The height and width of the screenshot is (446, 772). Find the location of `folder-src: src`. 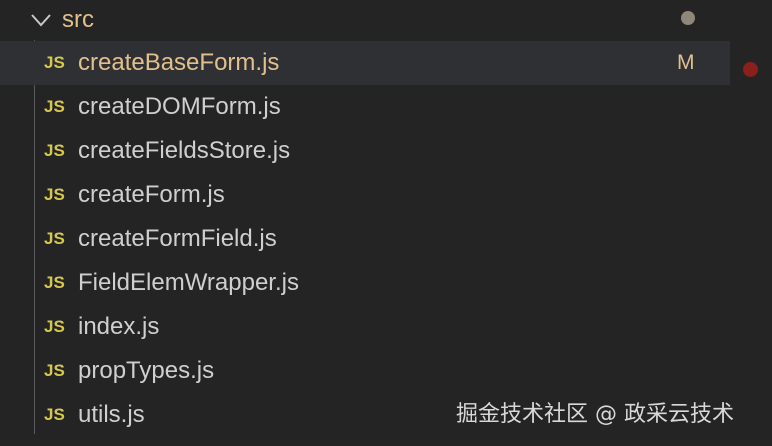

folder-src: src is located at coordinates (365, 20).